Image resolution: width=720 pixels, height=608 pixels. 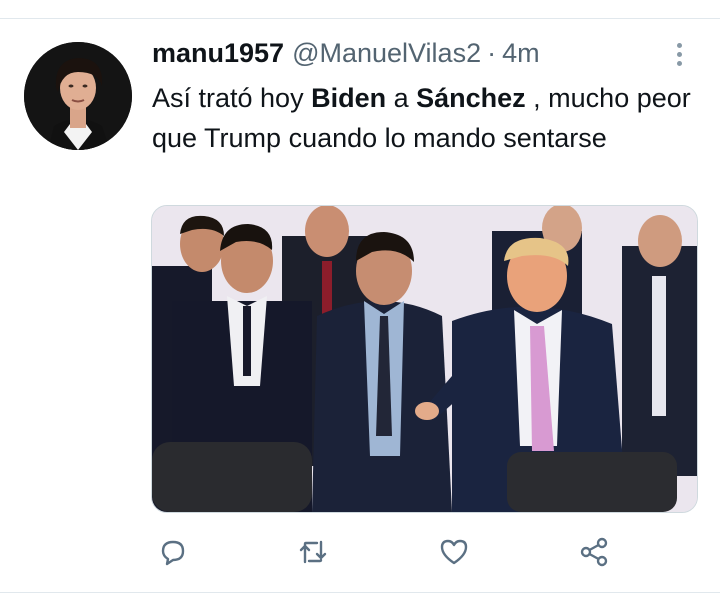 What do you see at coordinates (360, 18) in the screenshot?
I see `top-divider` at bounding box center [360, 18].